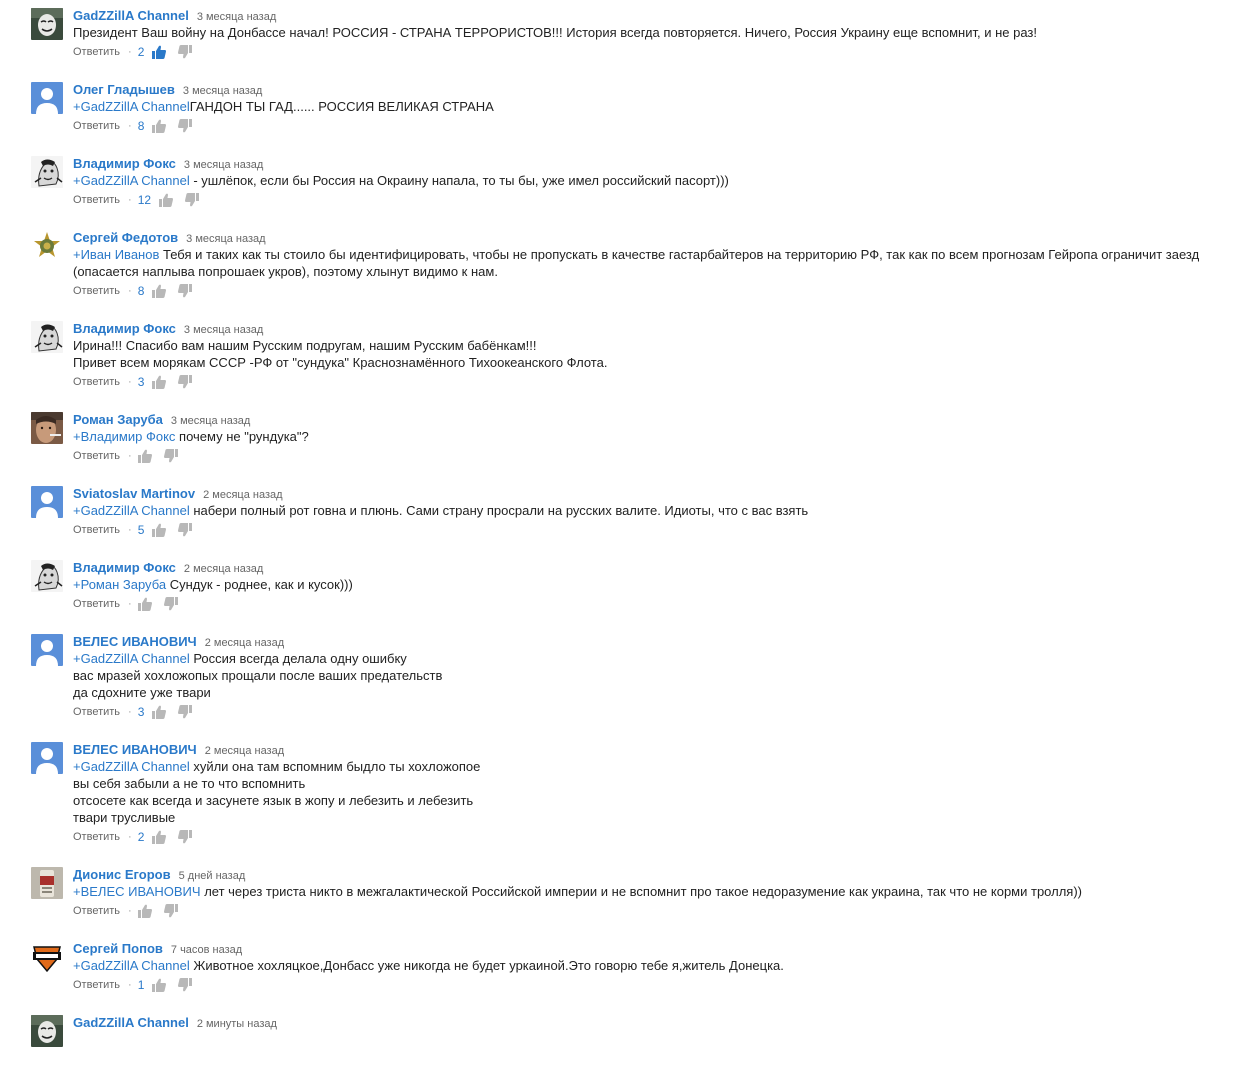 The height and width of the screenshot is (1081, 1239). Describe the element at coordinates (141, 126) in the screenshot. I see `like-count: 8` at that location.